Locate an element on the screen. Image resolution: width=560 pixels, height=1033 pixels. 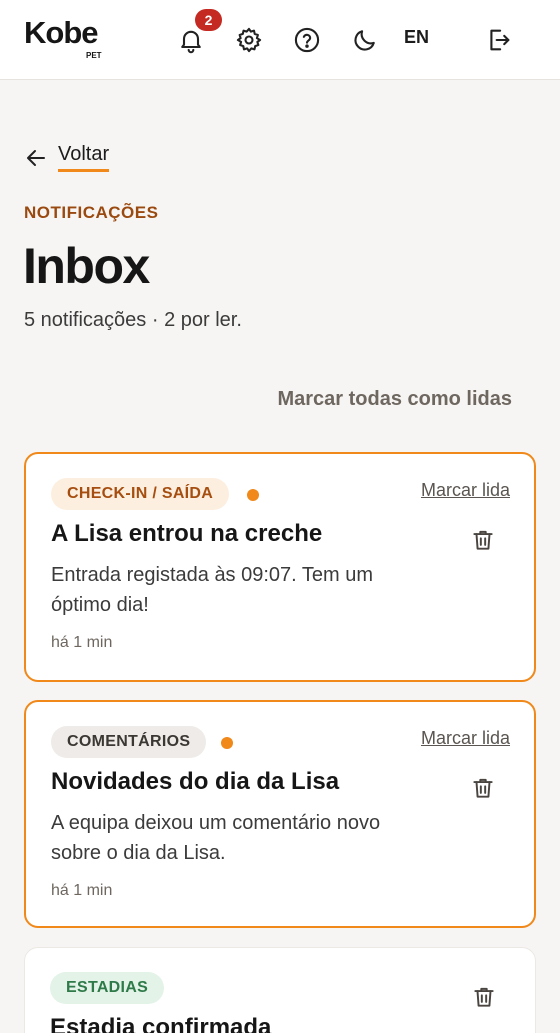
logo: Kobe PET is located at coordinates (63, 38).